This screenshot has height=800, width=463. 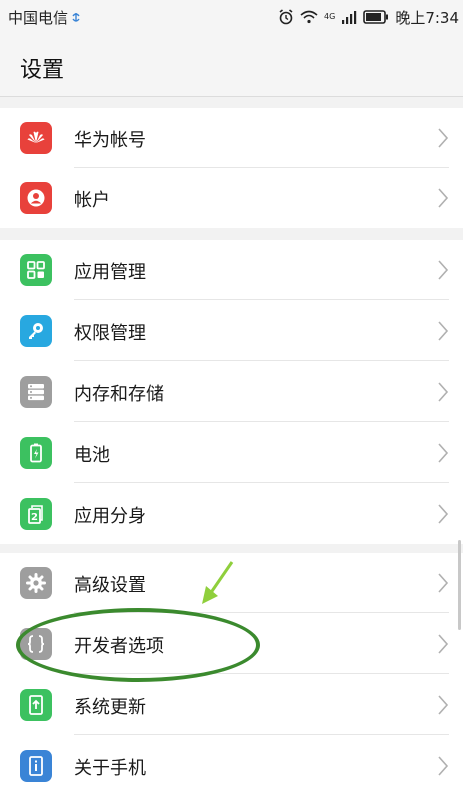 I want to click on hd-voice-icon, so click(x=76, y=17).